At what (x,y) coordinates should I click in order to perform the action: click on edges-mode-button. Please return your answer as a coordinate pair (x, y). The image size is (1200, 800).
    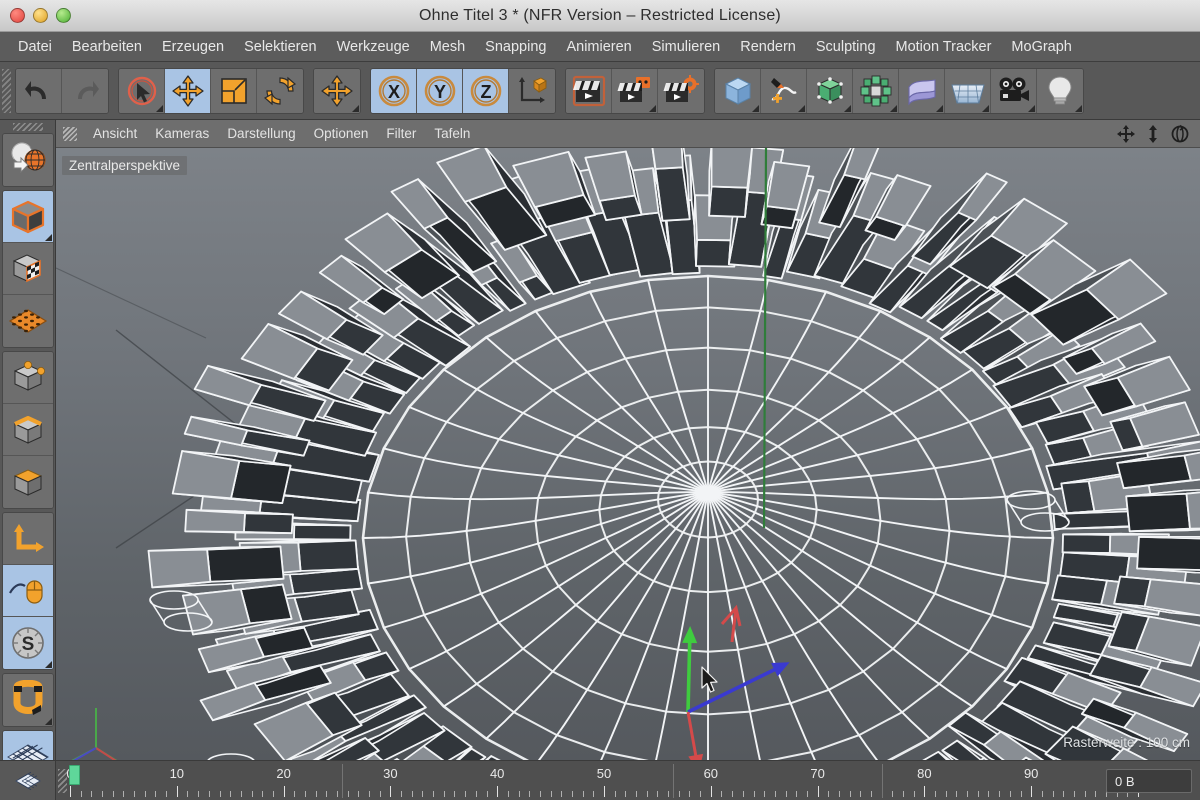
    Looking at the image, I should click on (27, 430).